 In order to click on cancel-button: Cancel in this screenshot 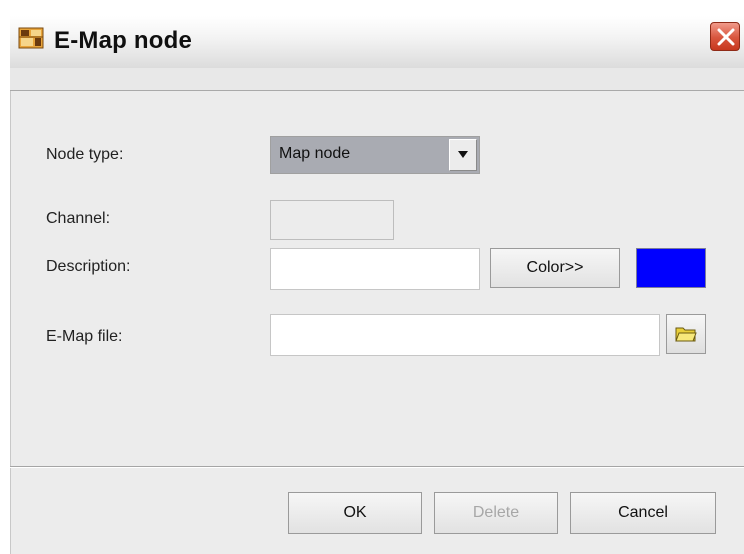, I will do `click(643, 513)`.